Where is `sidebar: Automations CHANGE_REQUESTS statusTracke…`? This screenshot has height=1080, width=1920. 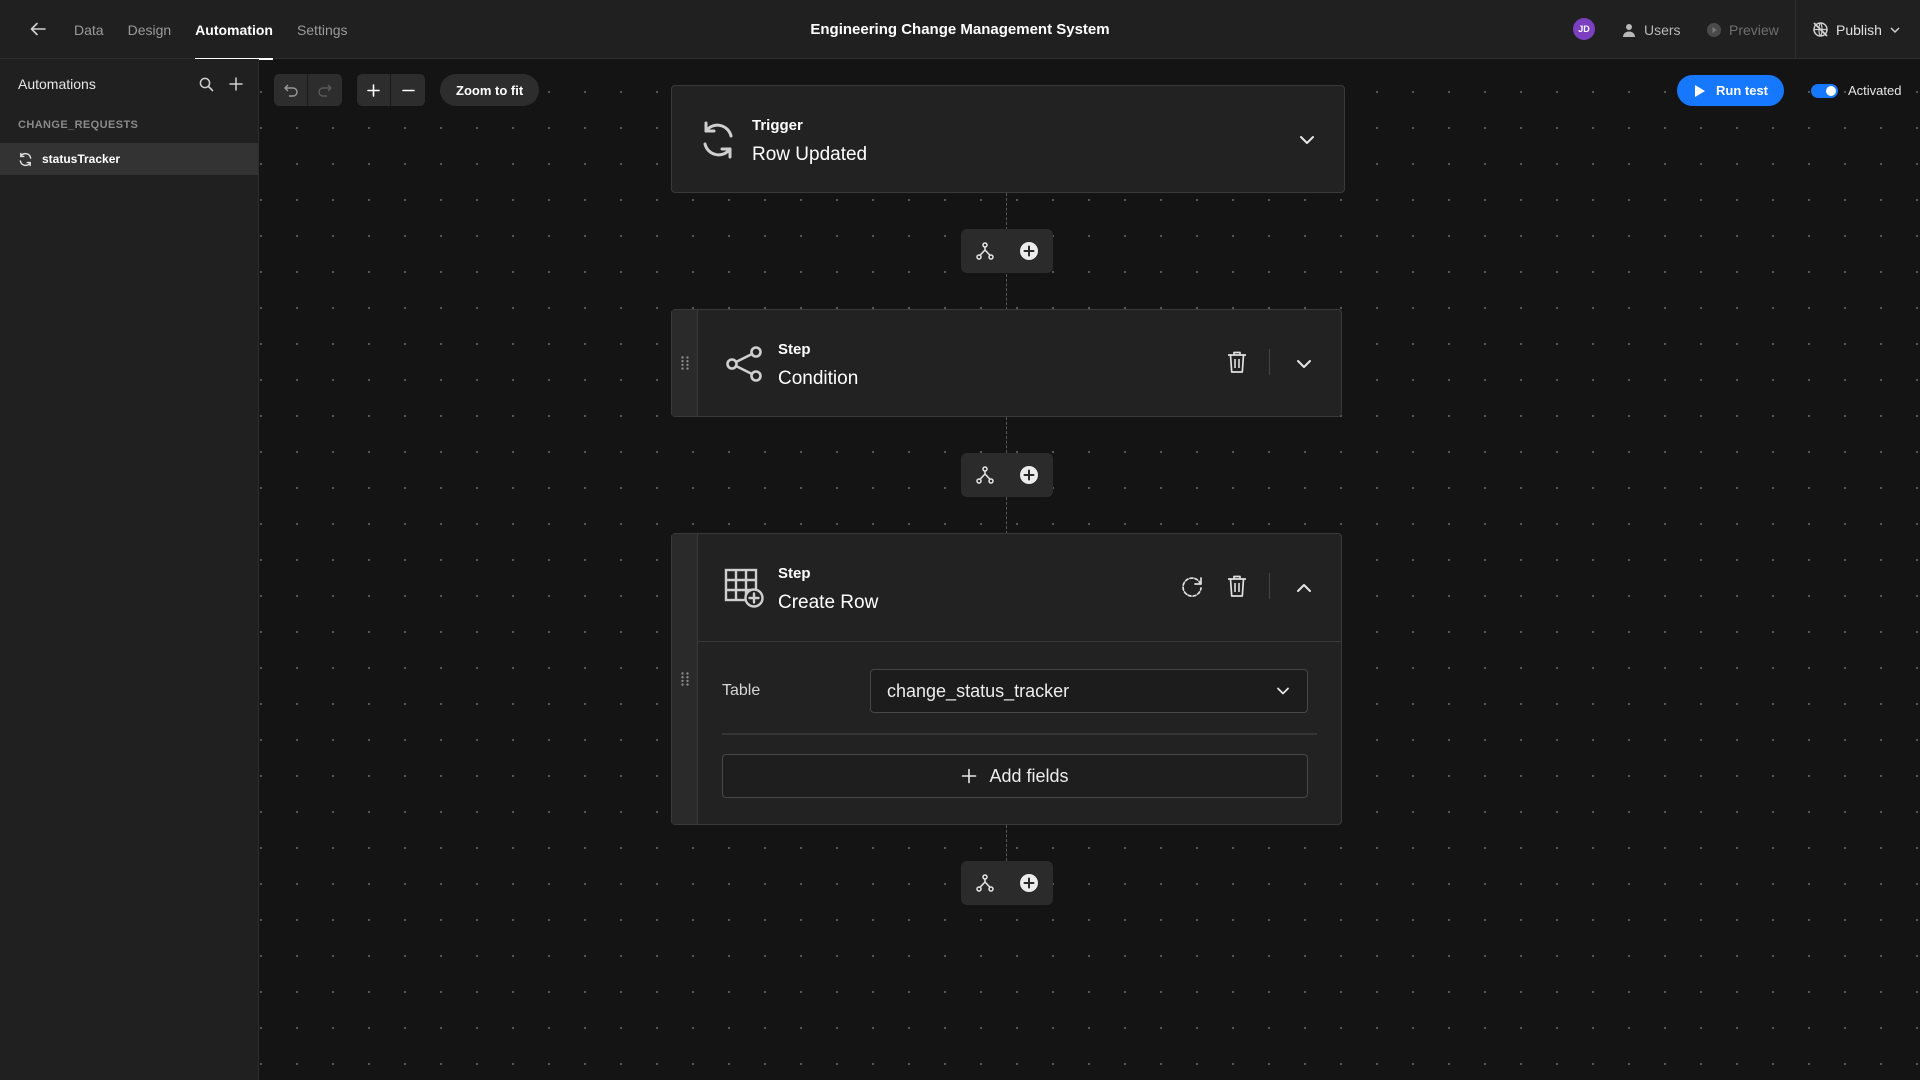 sidebar: Automations CHANGE_REQUESTS statusTracke… is located at coordinates (129, 569).